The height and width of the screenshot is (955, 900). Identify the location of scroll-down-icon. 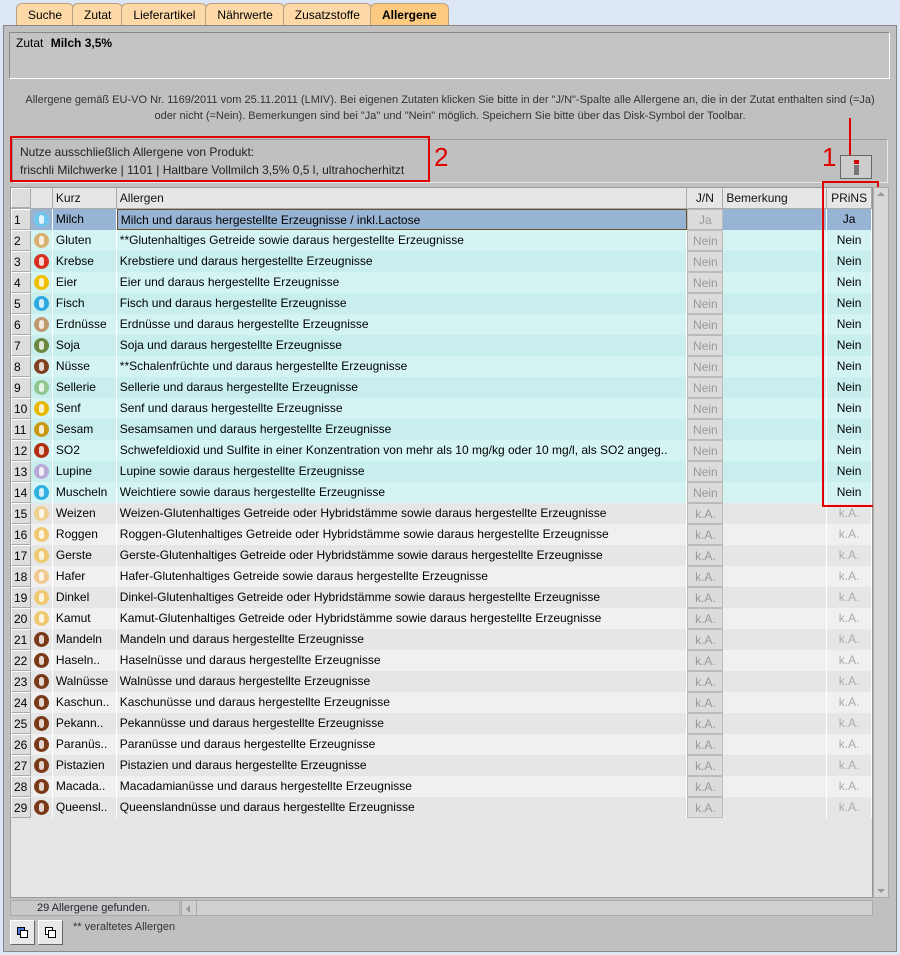
(881, 891).